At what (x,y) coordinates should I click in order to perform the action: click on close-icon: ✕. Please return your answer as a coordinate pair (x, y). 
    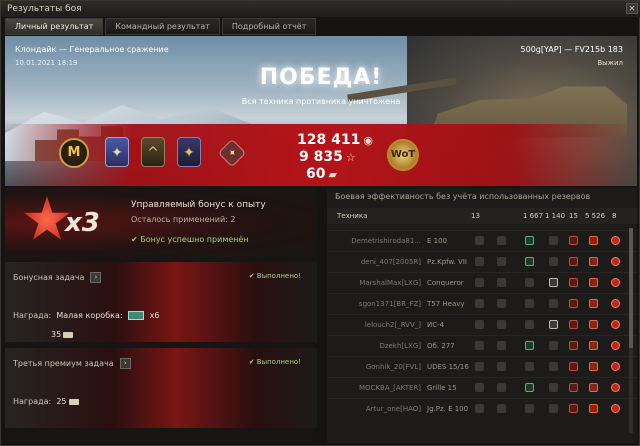
    Looking at the image, I should click on (632, 8).